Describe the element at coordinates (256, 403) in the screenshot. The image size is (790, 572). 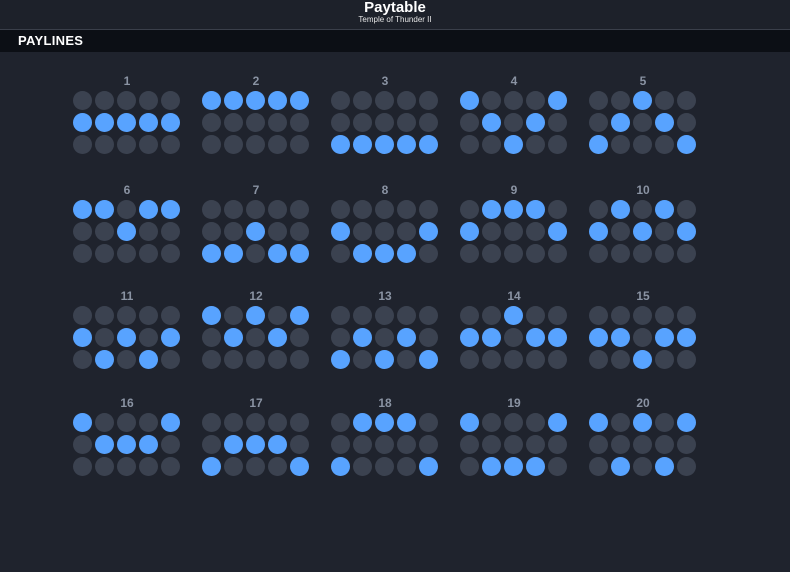
I see `payline-number: 17` at that location.